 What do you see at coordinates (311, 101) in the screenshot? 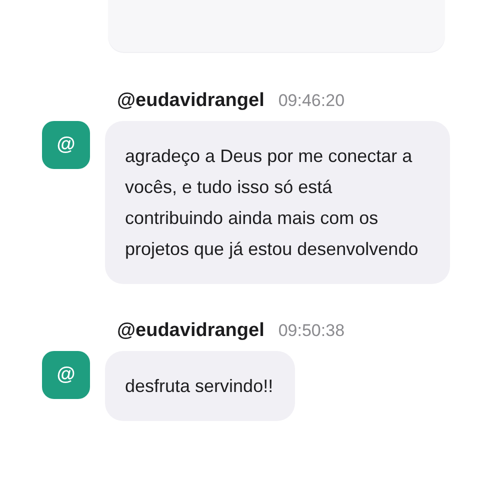
I see `message-time: 09:46:20` at bounding box center [311, 101].